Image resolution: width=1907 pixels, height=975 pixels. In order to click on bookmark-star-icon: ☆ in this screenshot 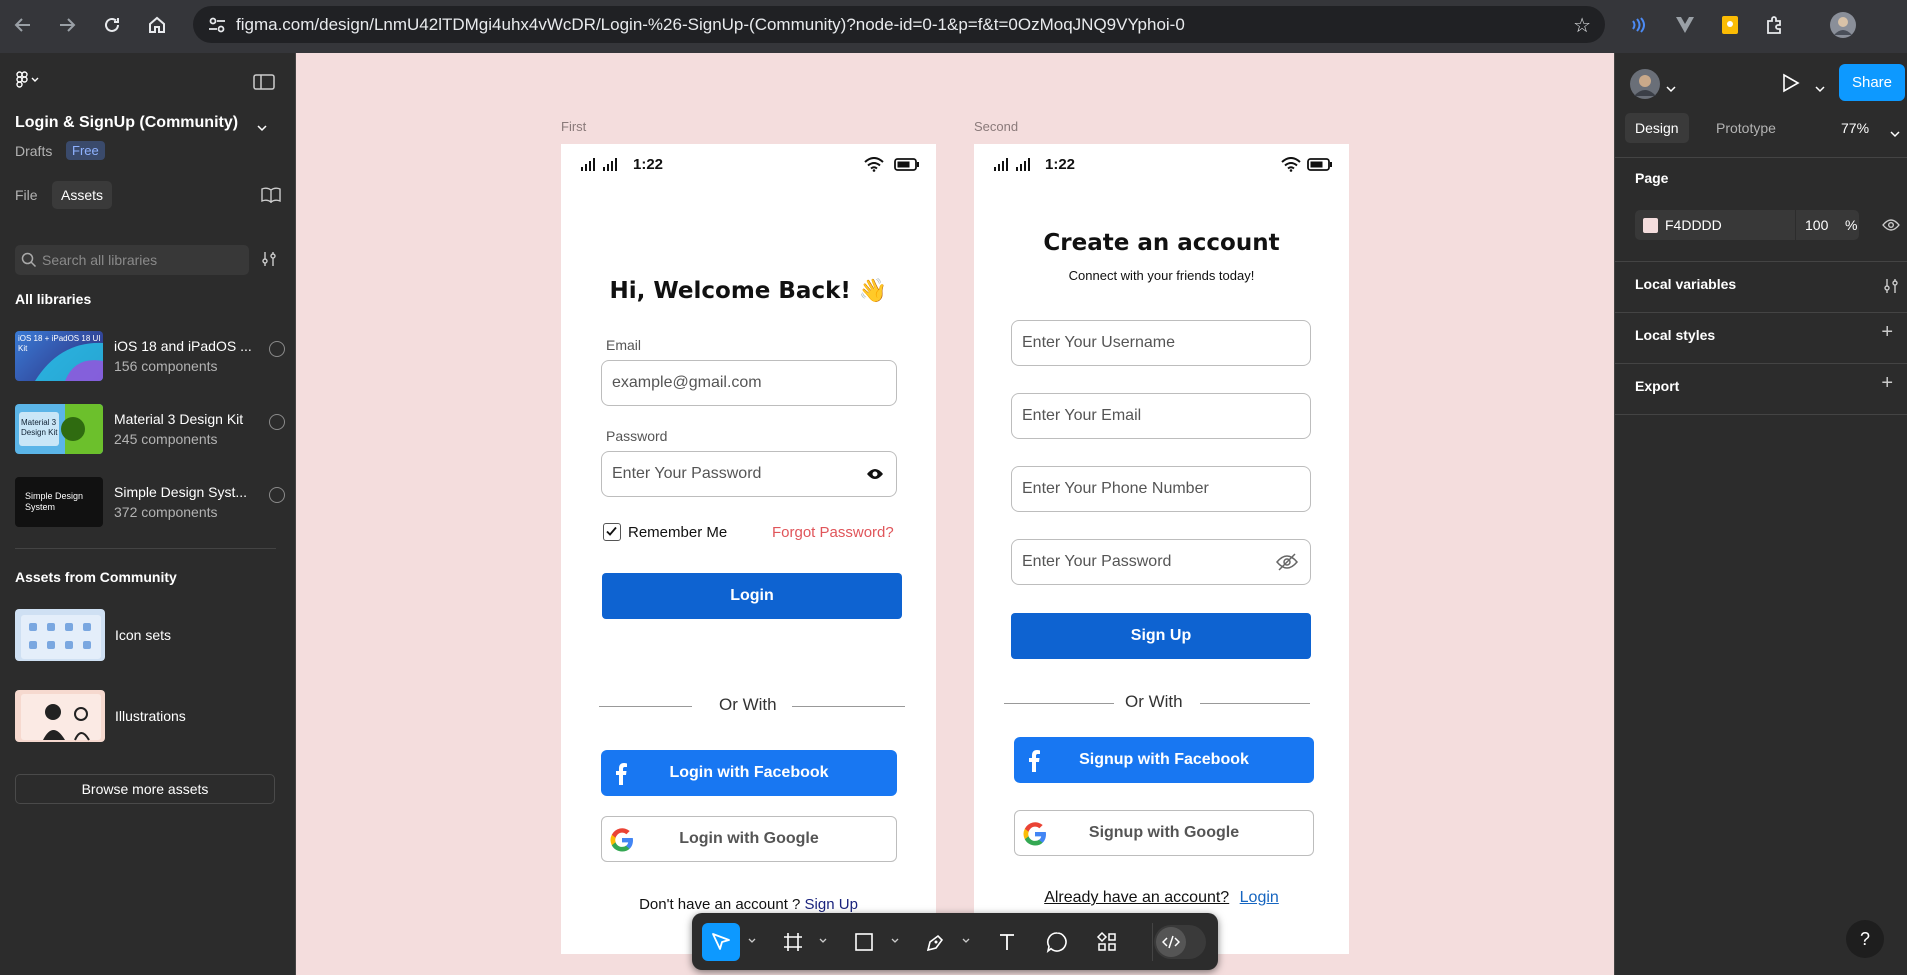, I will do `click(1582, 25)`.